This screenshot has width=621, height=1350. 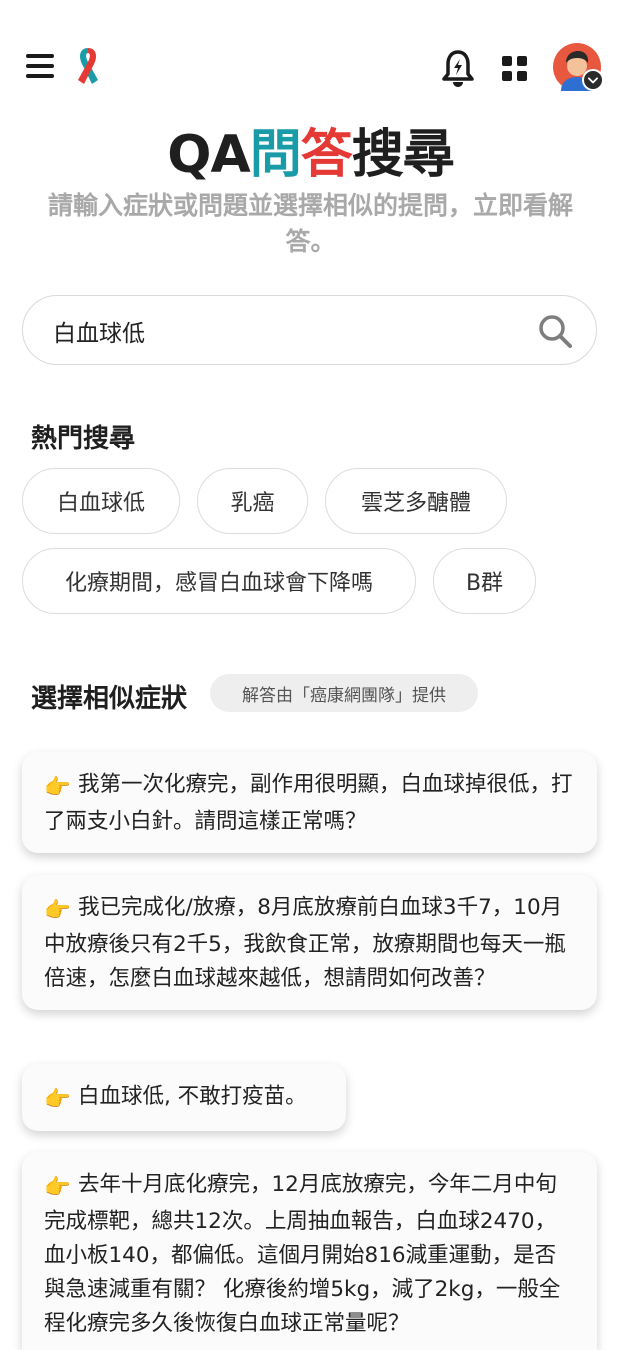 I want to click on similar-heading: 選擇相似症狀, so click(x=109, y=699).